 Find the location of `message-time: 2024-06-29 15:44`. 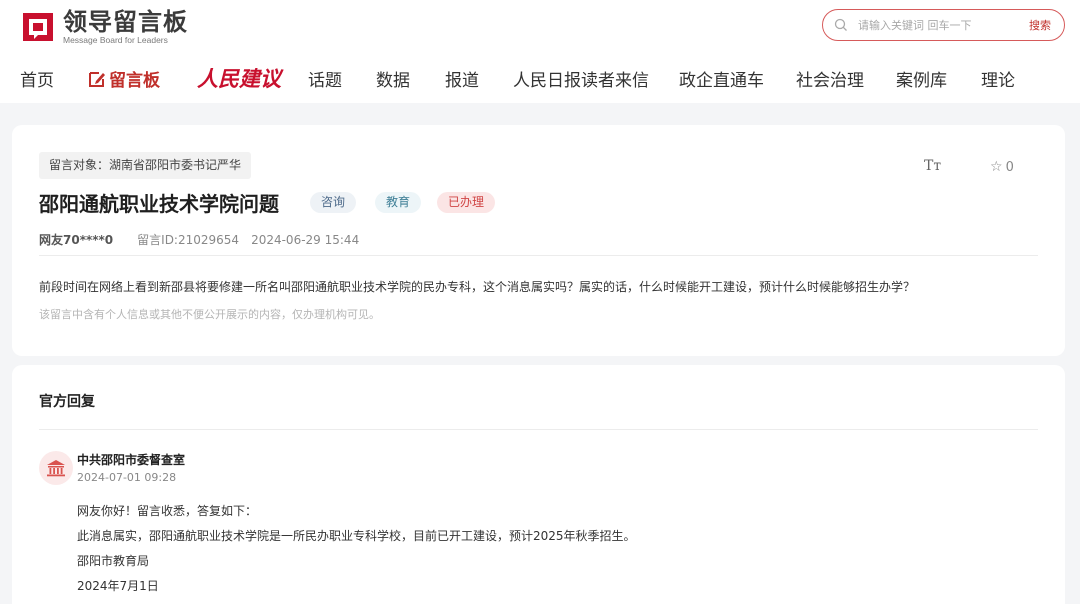

message-time: 2024-06-29 15:44 is located at coordinates (305, 240).